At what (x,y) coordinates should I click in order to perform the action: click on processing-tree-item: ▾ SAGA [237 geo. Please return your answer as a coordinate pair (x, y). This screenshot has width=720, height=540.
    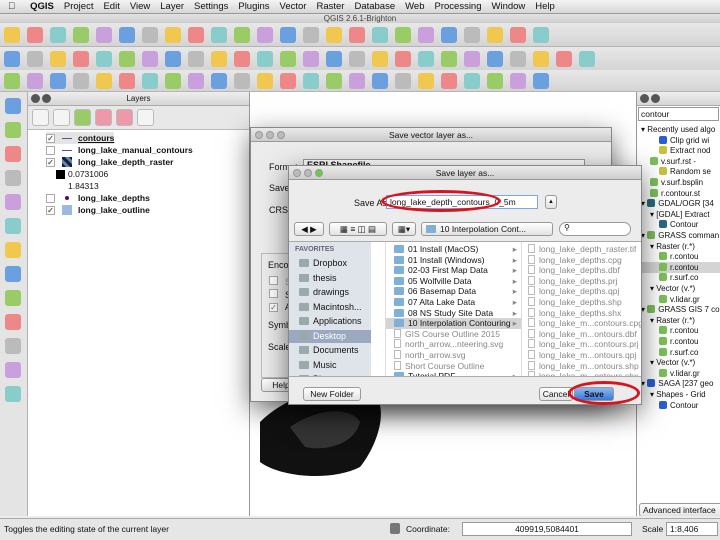
    Looking at the image, I should click on (677, 383).